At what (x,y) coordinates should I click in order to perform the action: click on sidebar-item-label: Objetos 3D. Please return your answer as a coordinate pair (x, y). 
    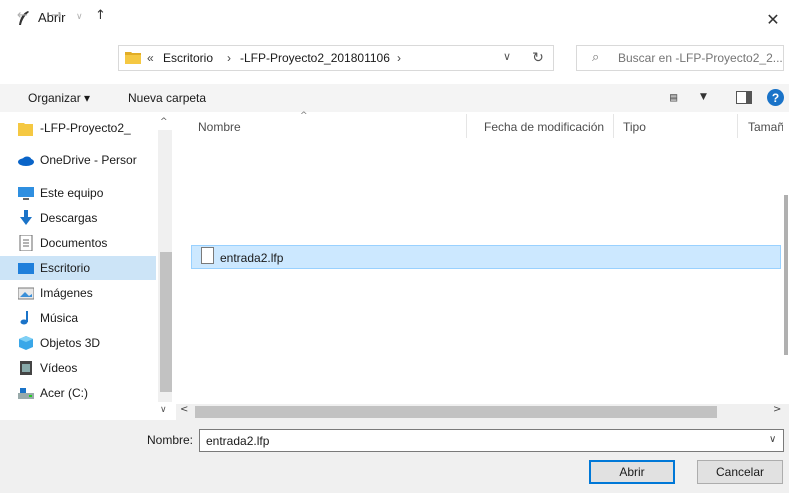
    Looking at the image, I should click on (70, 343).